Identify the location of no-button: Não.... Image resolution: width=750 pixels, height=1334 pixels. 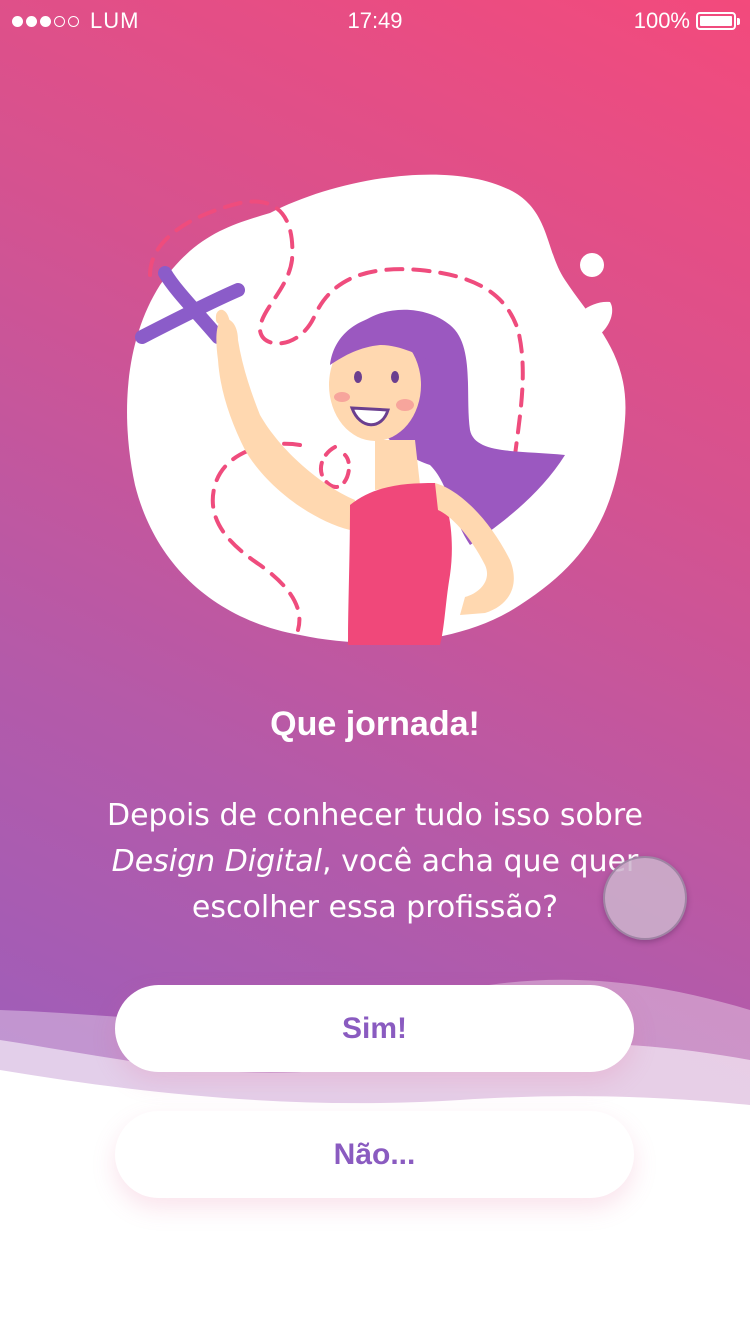
(374, 1154).